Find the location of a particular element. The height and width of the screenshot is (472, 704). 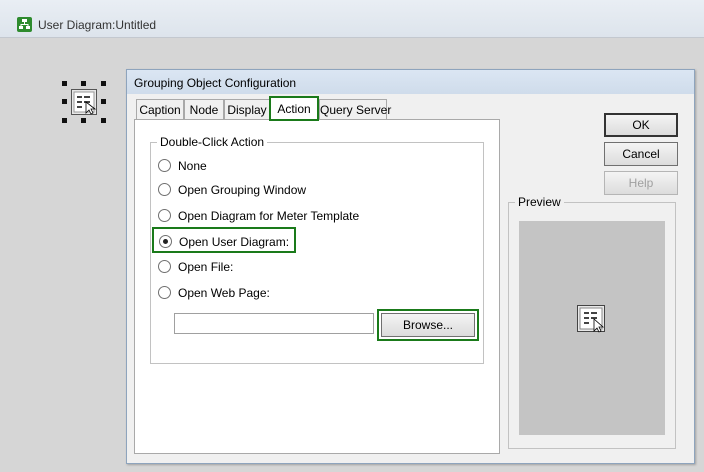

selected-grouping-object is located at coordinates (84, 102).